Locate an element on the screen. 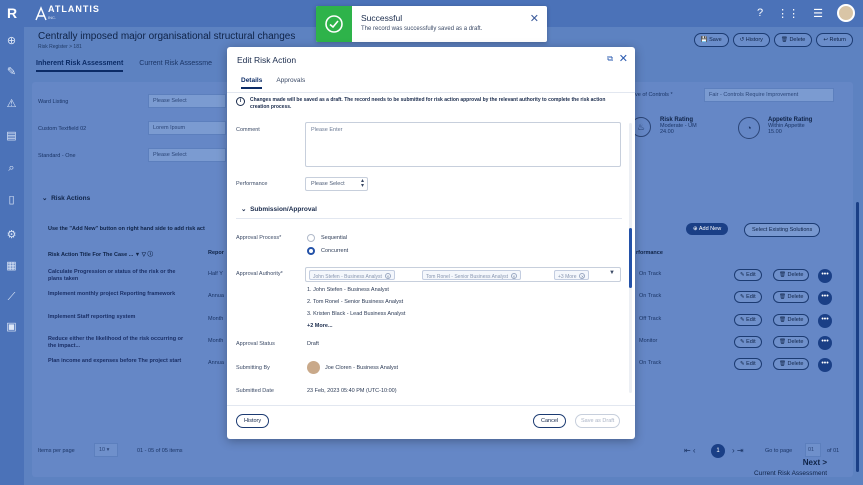  custom-textfield-input: Lorem Ipsum is located at coordinates (187, 128).